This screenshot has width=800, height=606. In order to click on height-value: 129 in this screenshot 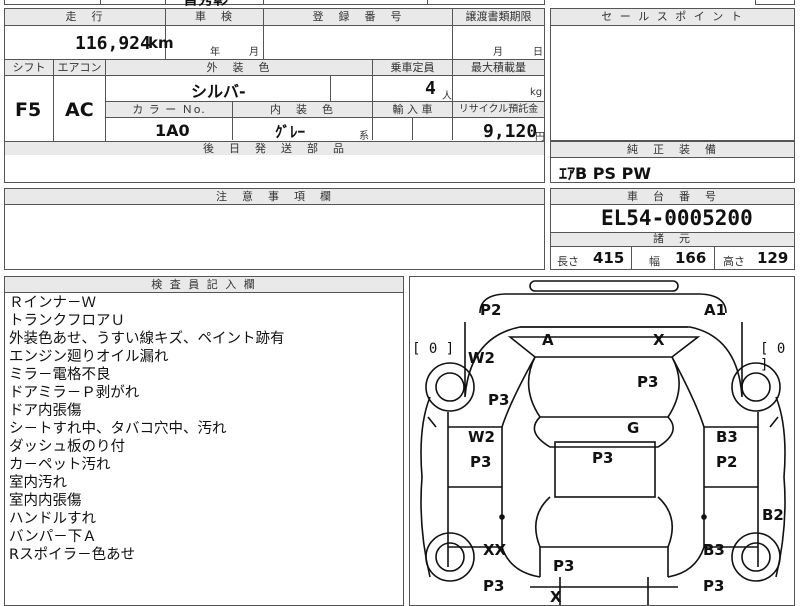, I will do `click(773, 258)`.